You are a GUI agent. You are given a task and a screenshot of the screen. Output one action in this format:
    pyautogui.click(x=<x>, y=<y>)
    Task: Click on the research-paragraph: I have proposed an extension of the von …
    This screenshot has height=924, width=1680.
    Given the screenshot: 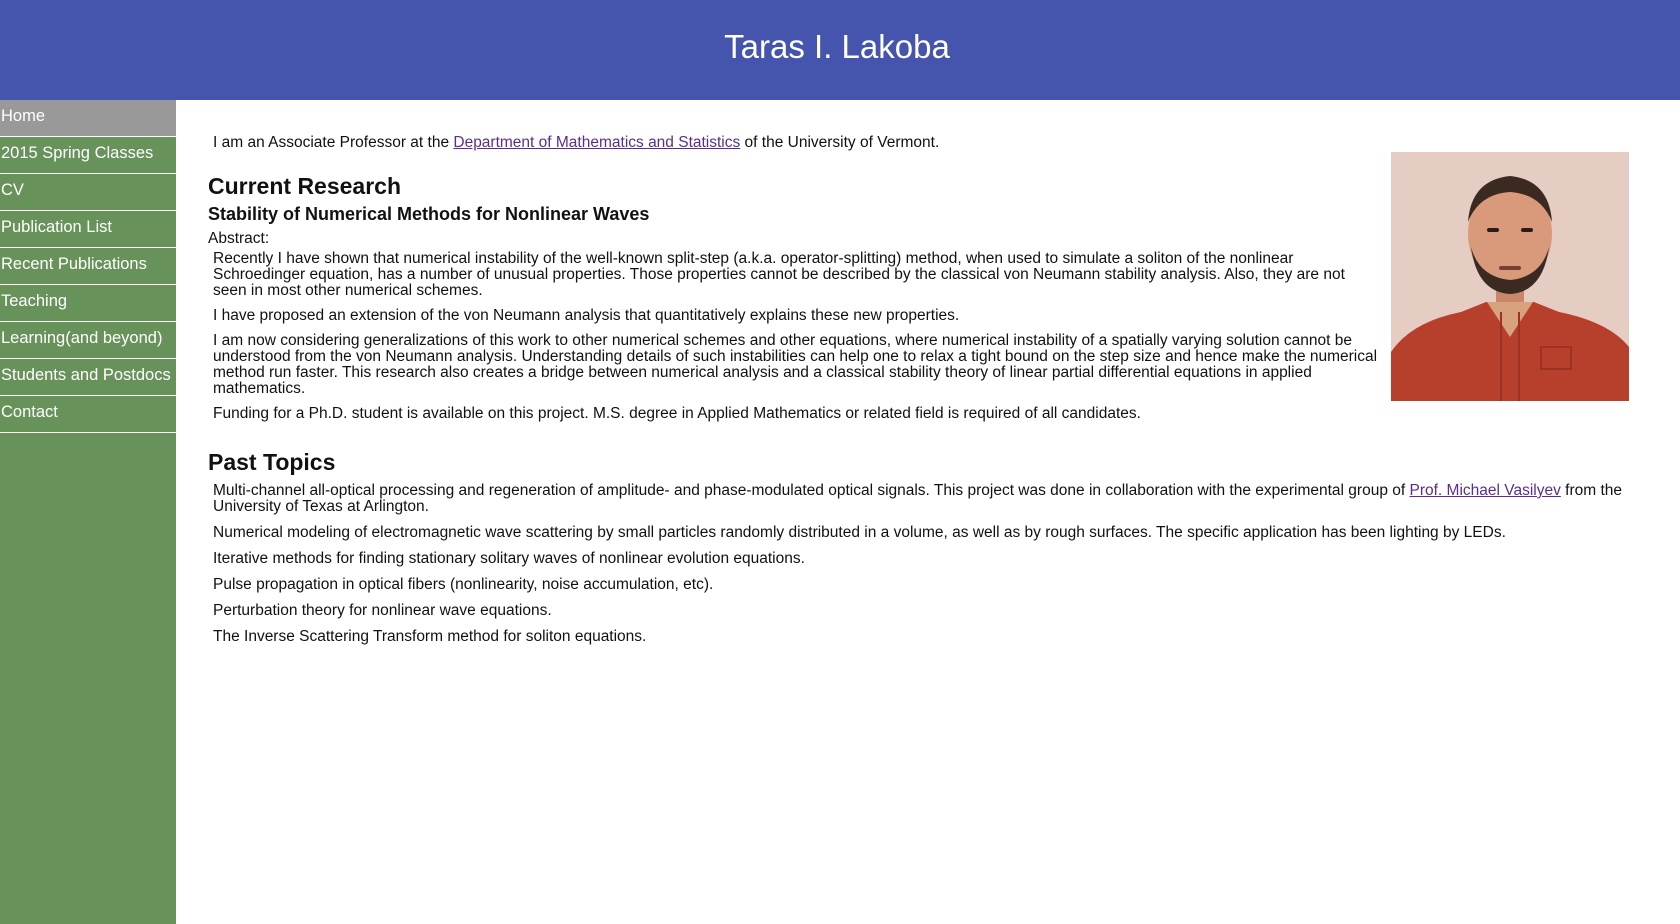 What is the action you would take?
    pyautogui.click(x=586, y=315)
    